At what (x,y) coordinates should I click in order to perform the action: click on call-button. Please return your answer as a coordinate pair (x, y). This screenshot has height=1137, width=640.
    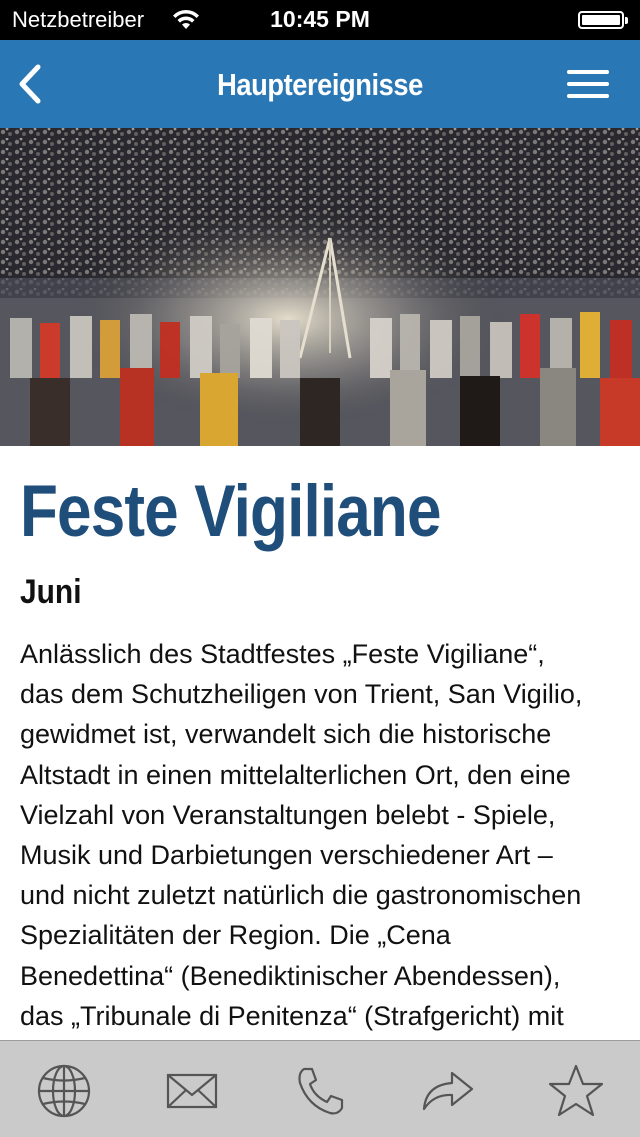
    Looking at the image, I should click on (320, 1091).